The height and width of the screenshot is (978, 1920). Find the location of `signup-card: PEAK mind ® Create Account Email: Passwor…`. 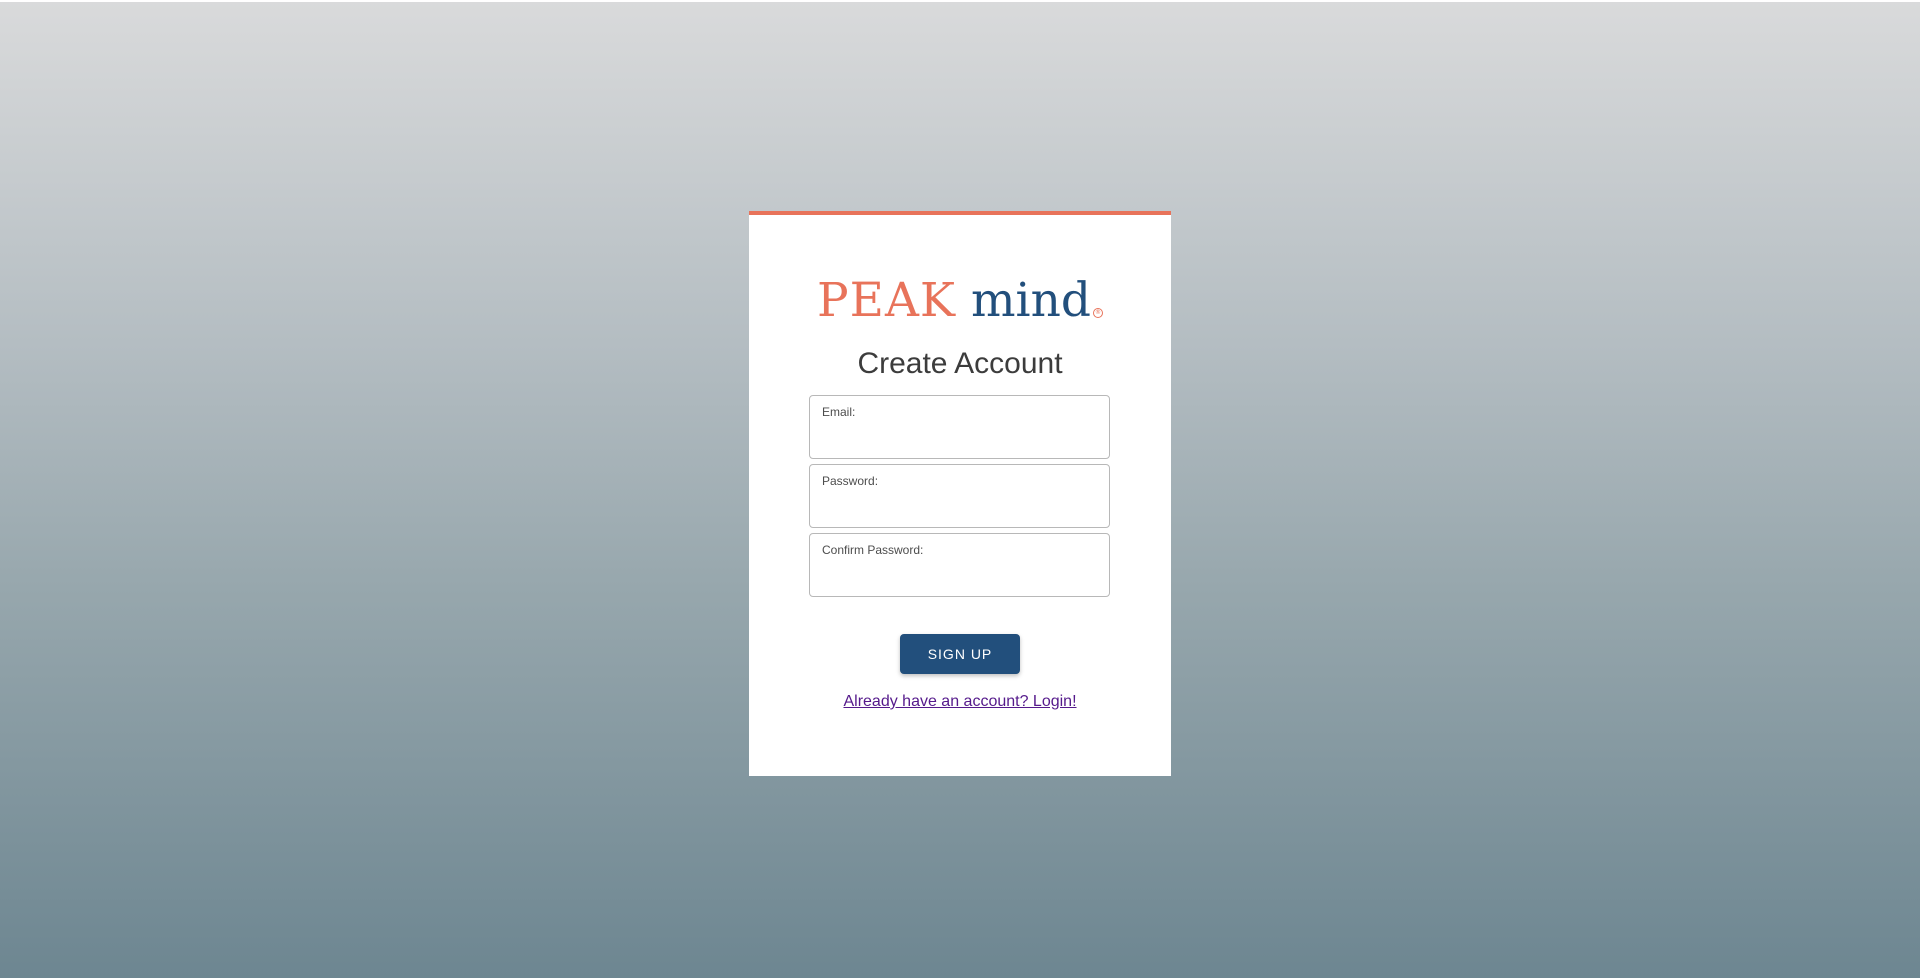

signup-card: PEAK mind ® Create Account Email: Passwor… is located at coordinates (960, 493).